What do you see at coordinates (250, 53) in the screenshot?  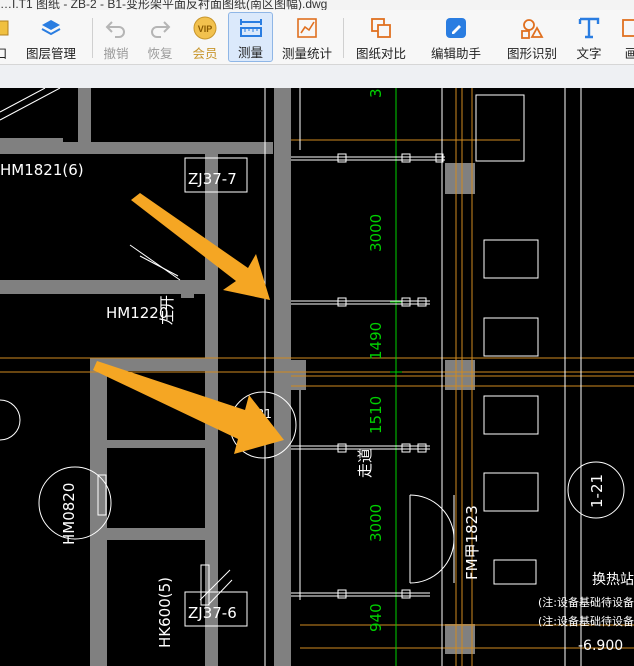 I see `toolbar-measure-label: 测量` at bounding box center [250, 53].